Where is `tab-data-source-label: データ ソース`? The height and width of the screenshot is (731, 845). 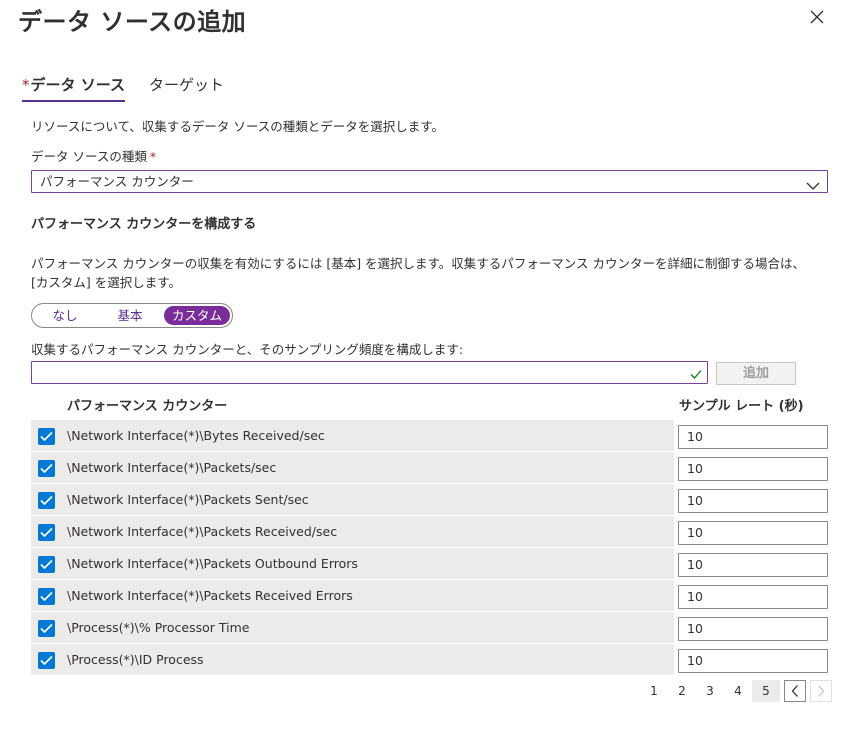
tab-data-source-label: データ ソース is located at coordinates (77, 85).